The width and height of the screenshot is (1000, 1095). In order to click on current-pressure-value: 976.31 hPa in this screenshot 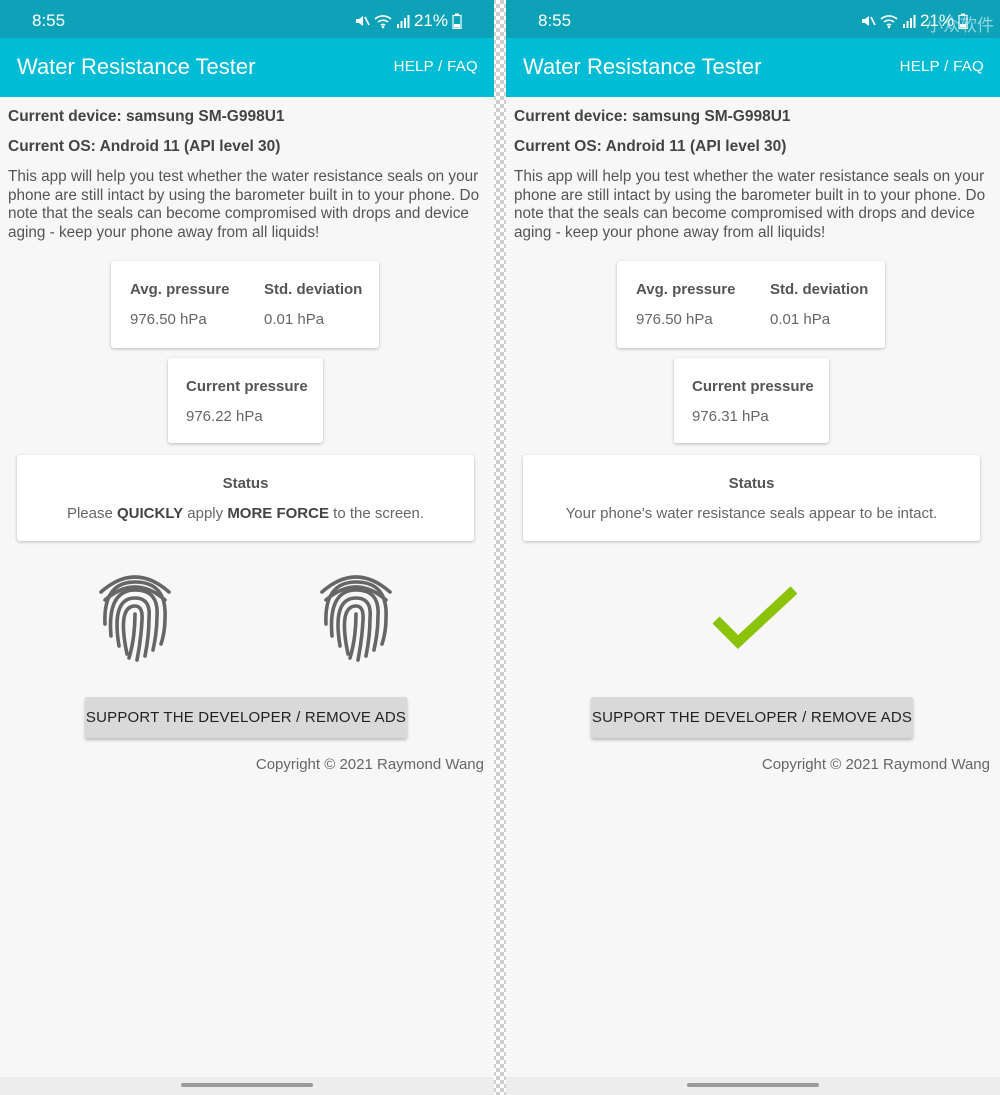, I will do `click(730, 416)`.